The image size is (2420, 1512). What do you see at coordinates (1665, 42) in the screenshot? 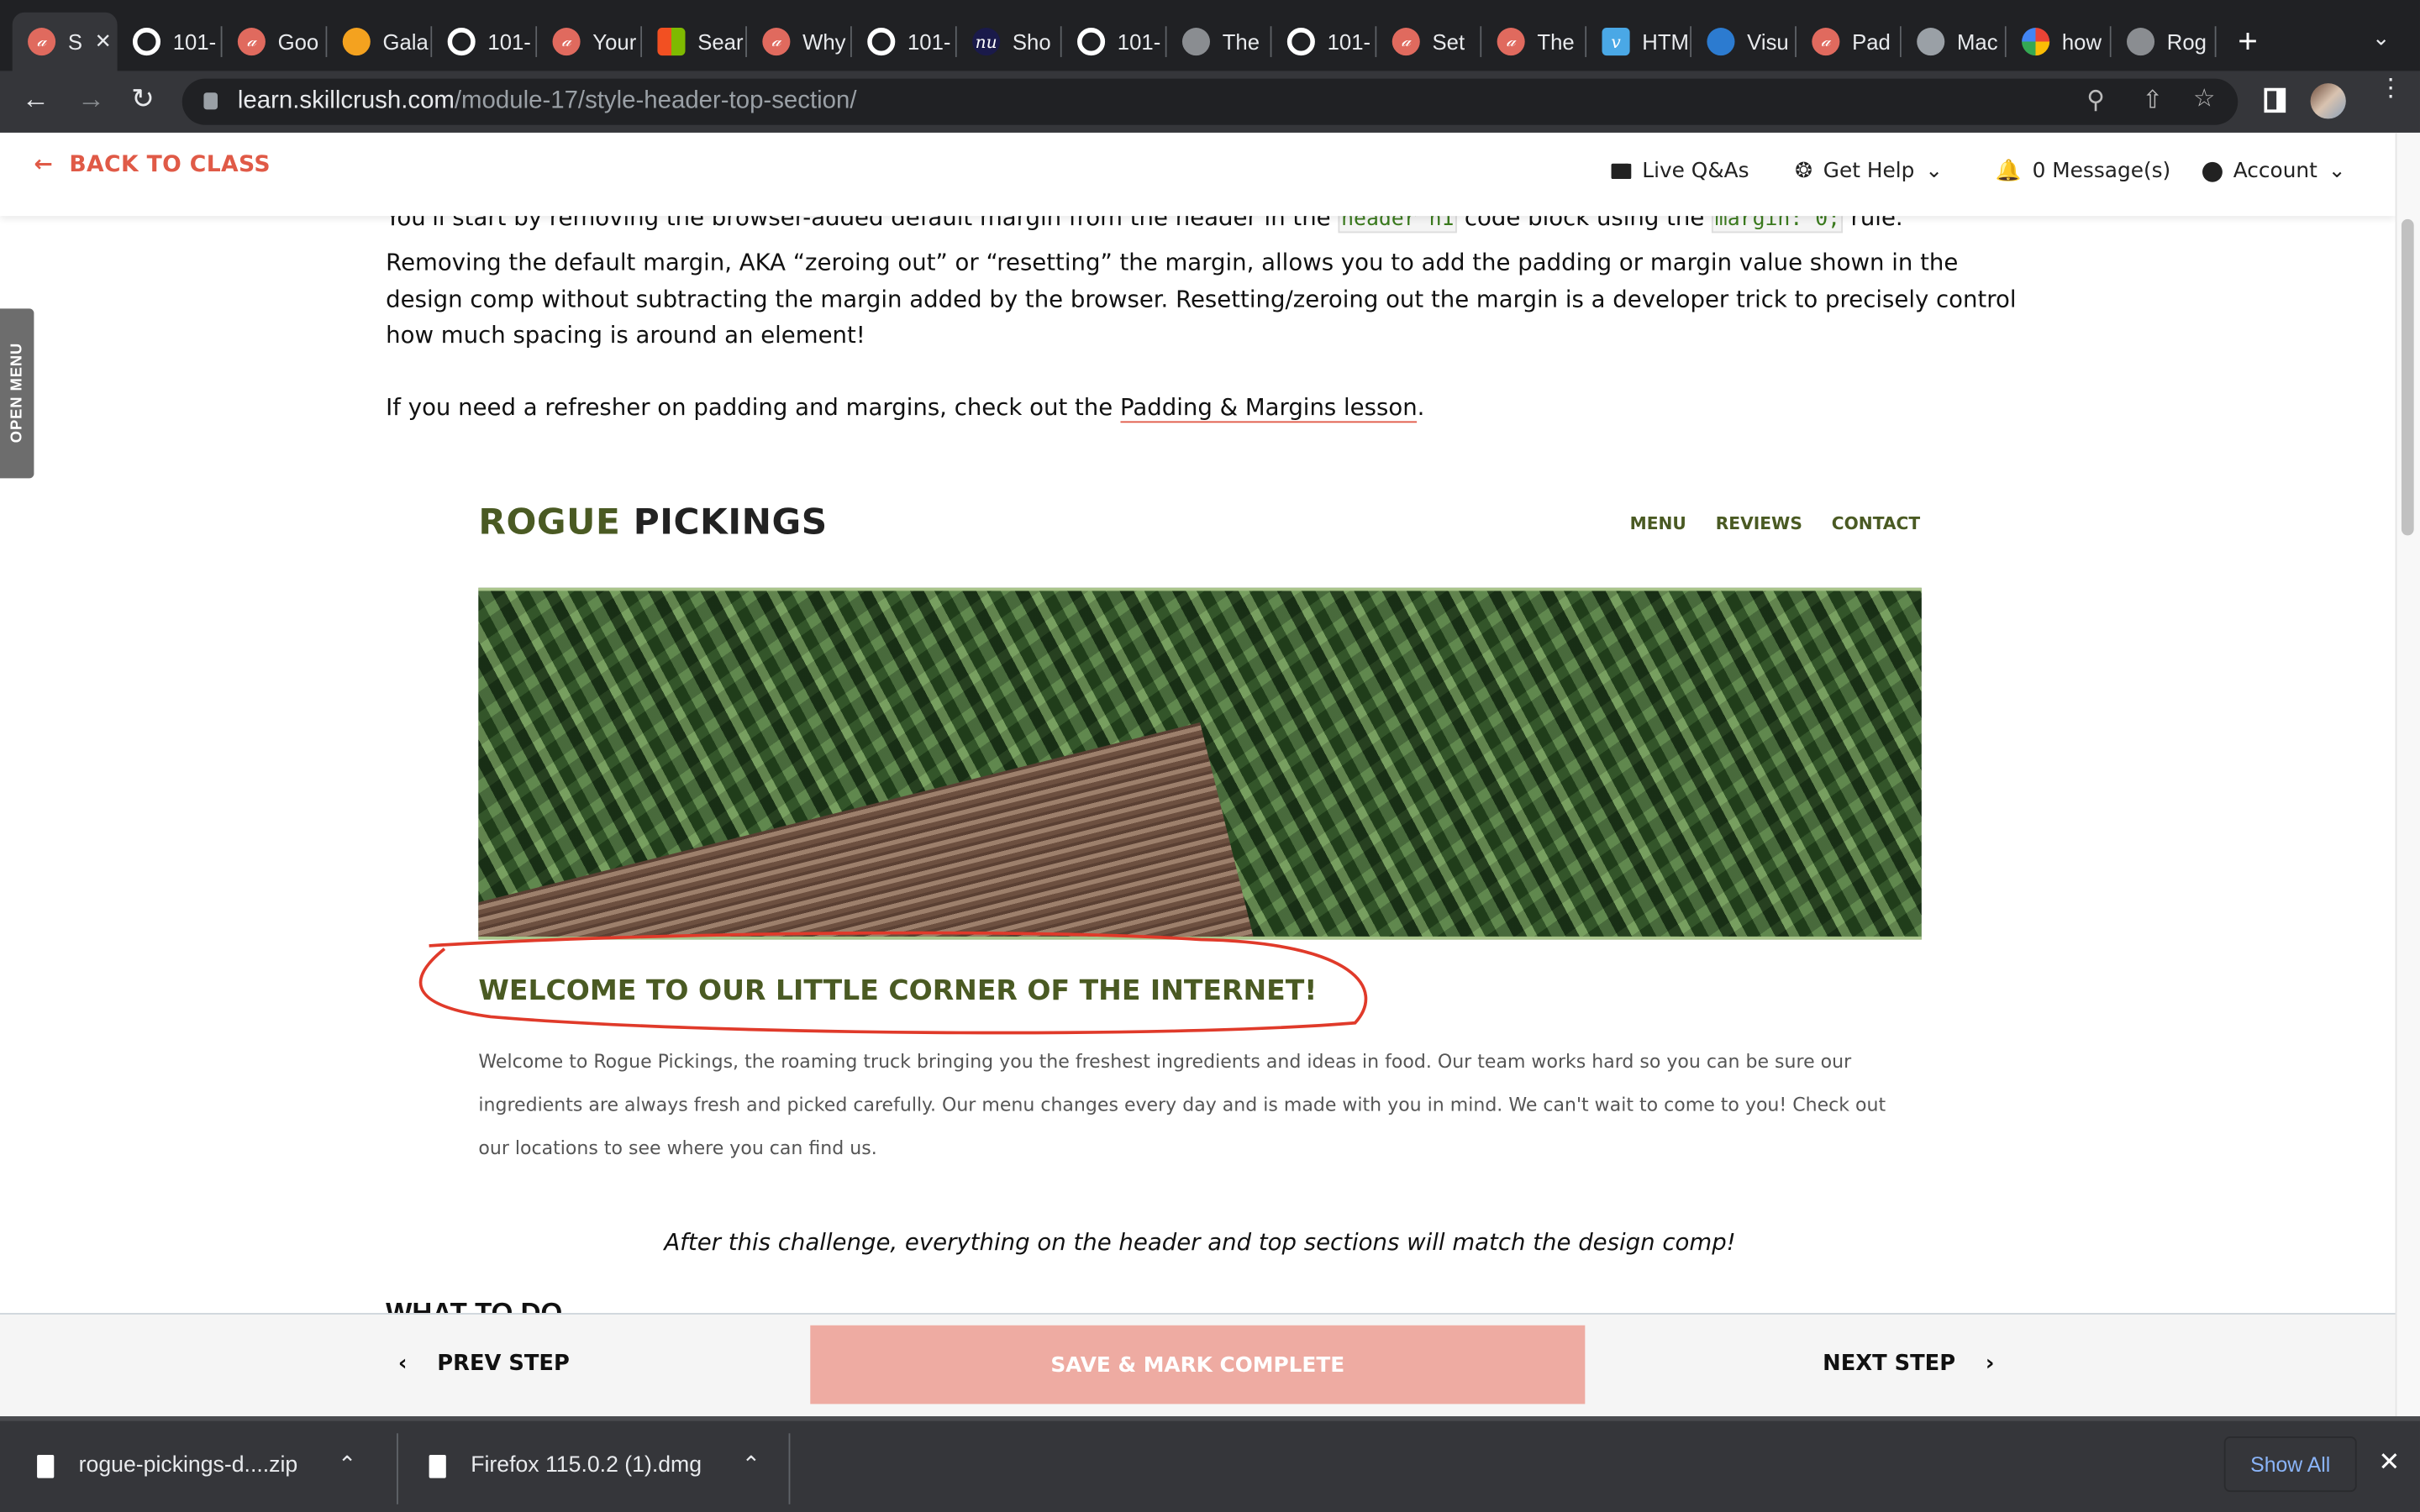
I see `tab-title: HTM` at bounding box center [1665, 42].